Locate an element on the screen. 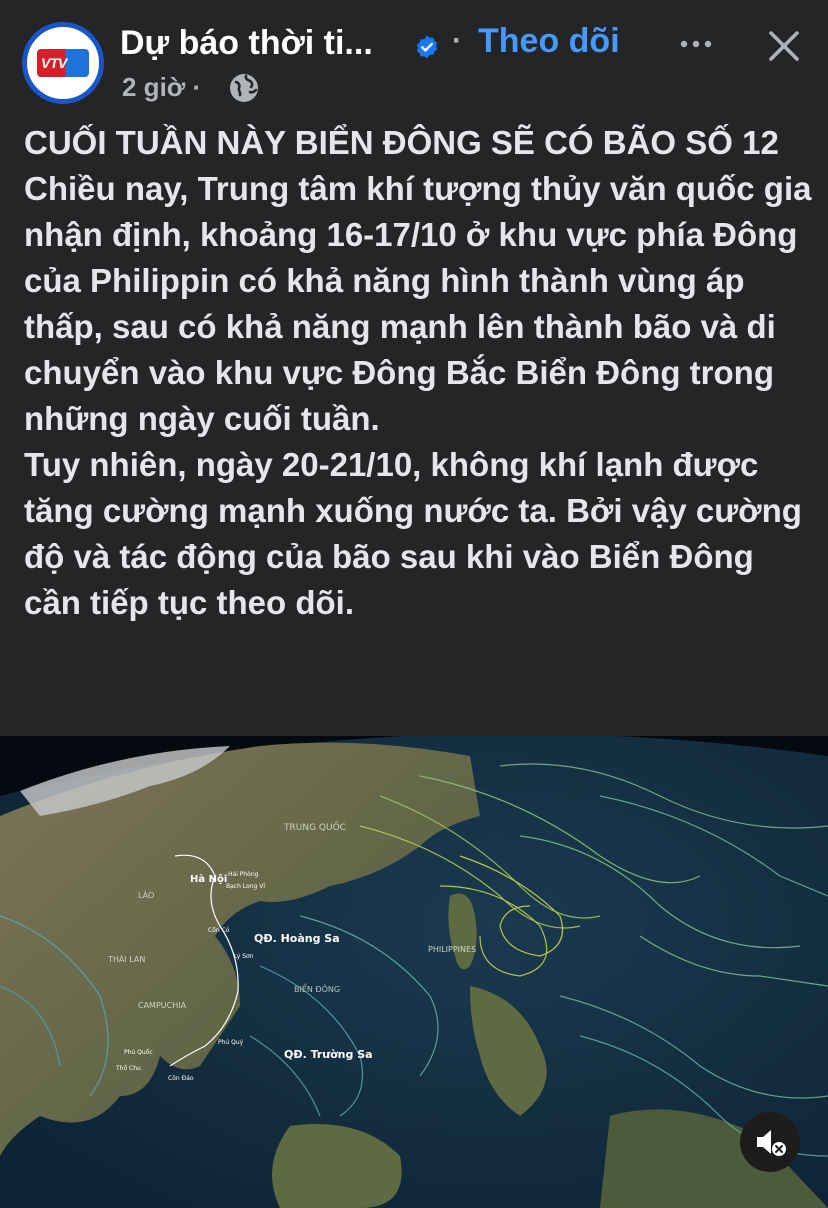  label-phuquy: Phú Quý is located at coordinates (231, 1042).